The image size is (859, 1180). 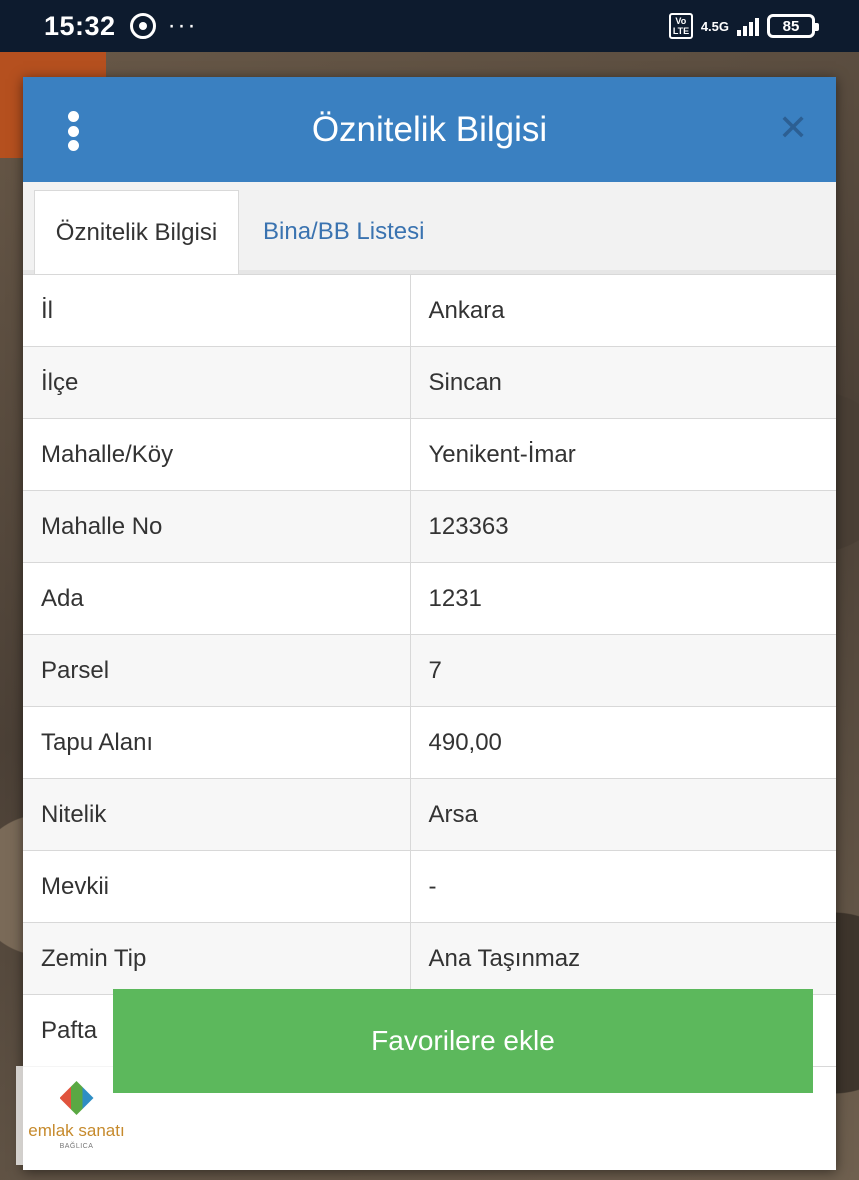 What do you see at coordinates (76, 1146) in the screenshot?
I see `logo-sub: BAĞLICA` at bounding box center [76, 1146].